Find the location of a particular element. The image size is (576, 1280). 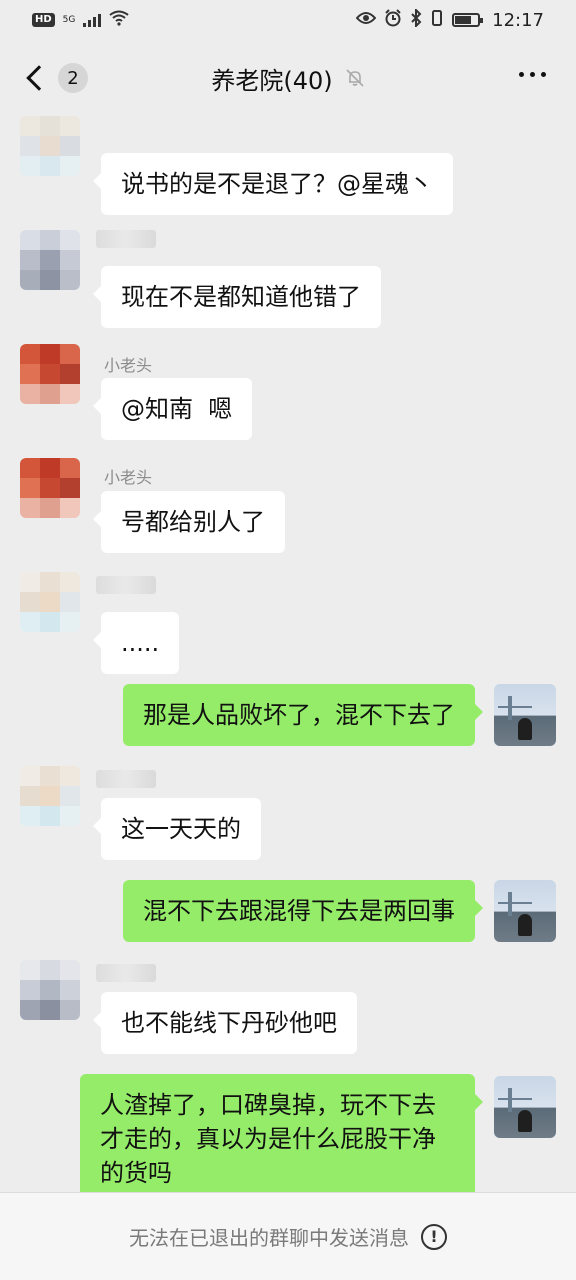

more-options-button is located at coordinates (532, 74).